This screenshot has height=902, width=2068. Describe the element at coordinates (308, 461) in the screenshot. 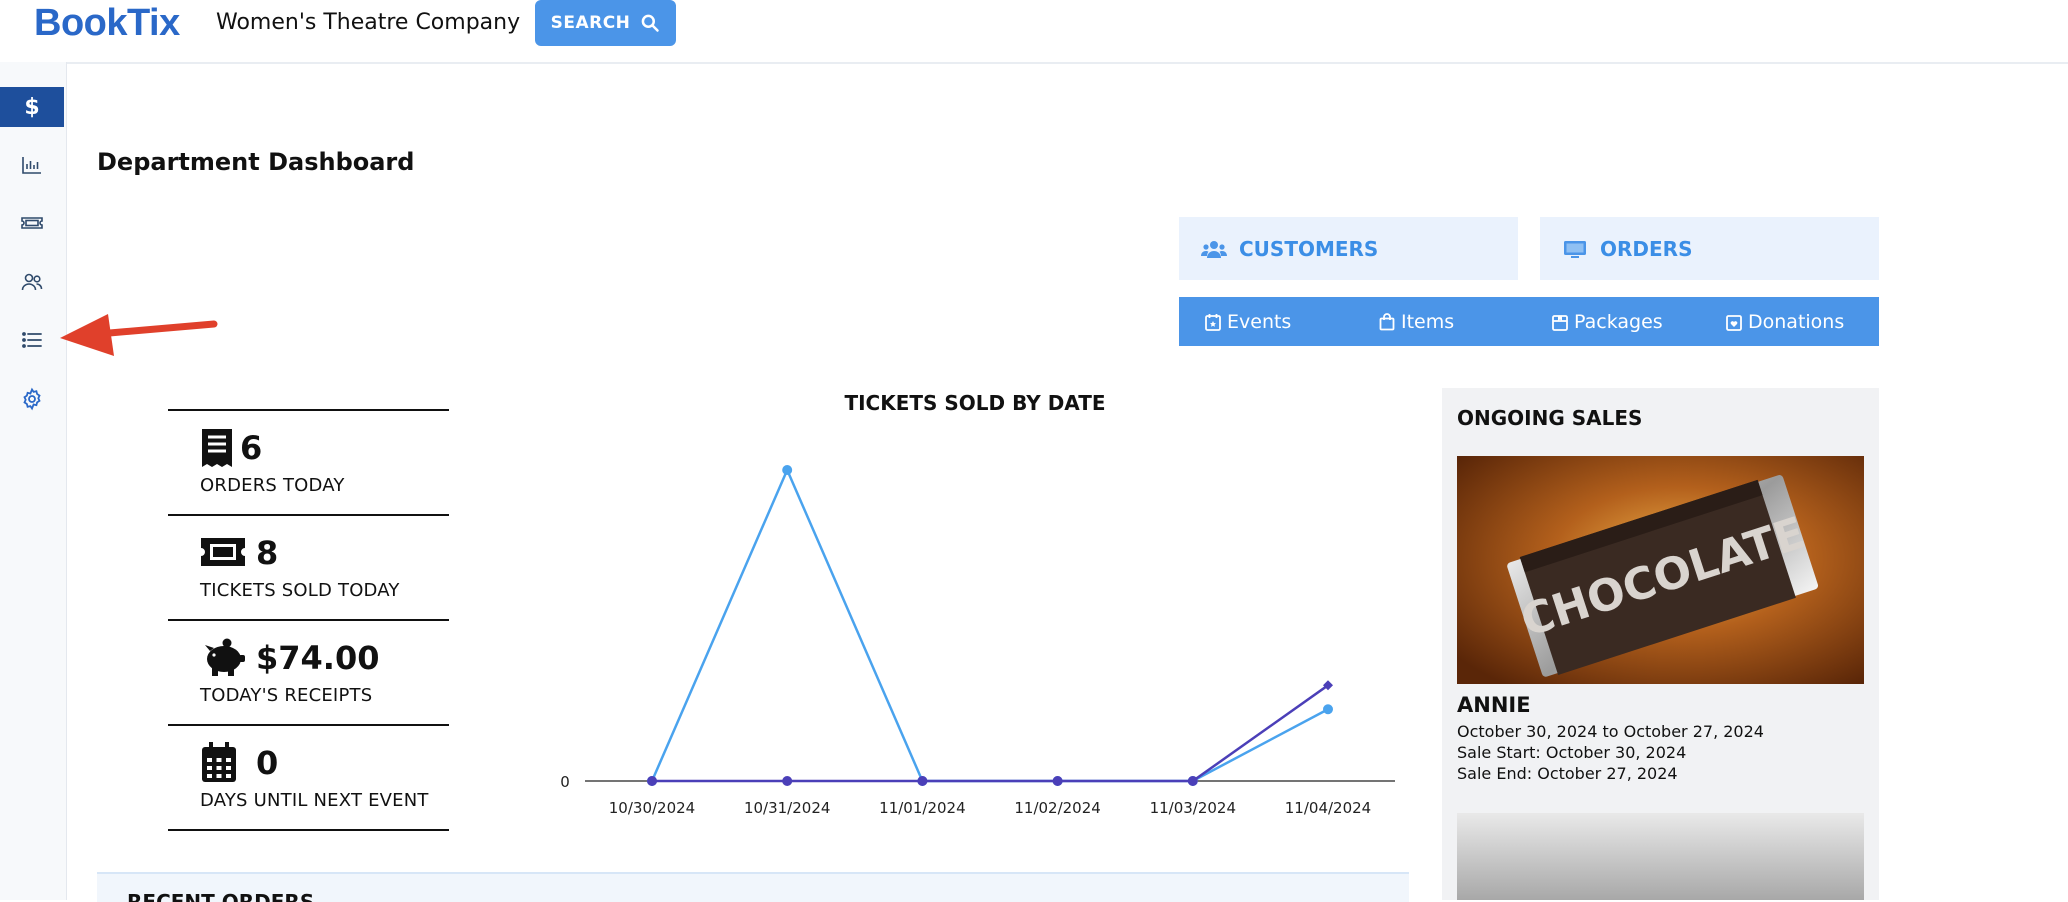

I see `stat-orders-today: 6 ORDERS TODAY` at that location.